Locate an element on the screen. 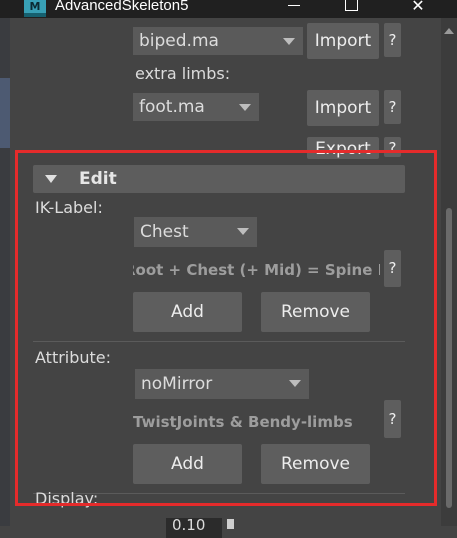 This screenshot has height=538, width=457. ik-label-info: Root + Chest (+ Mid) = Spine IK is located at coordinates (256, 271).